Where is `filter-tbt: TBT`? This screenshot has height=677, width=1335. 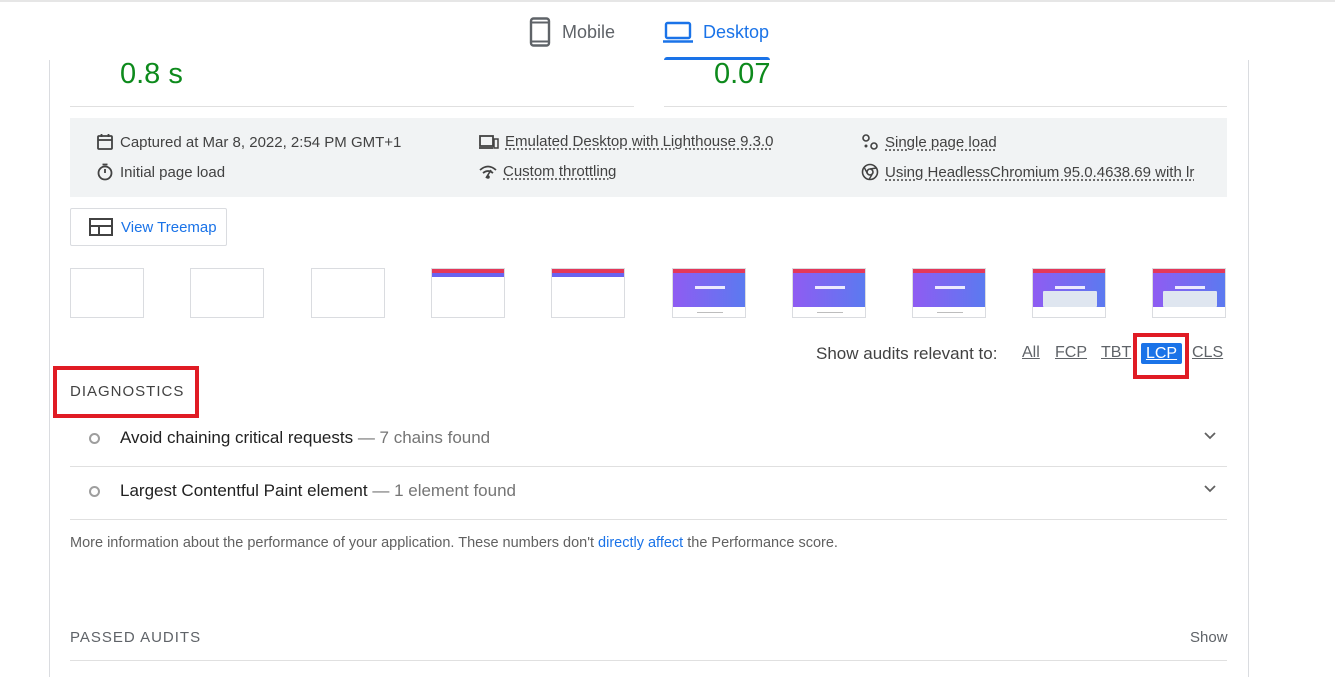 filter-tbt: TBT is located at coordinates (1116, 353).